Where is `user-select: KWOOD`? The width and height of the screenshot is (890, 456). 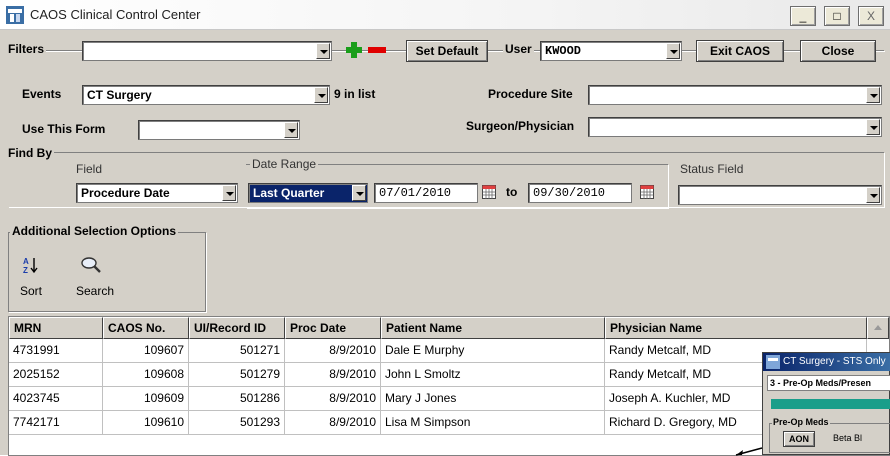
user-select: KWOOD is located at coordinates (611, 51).